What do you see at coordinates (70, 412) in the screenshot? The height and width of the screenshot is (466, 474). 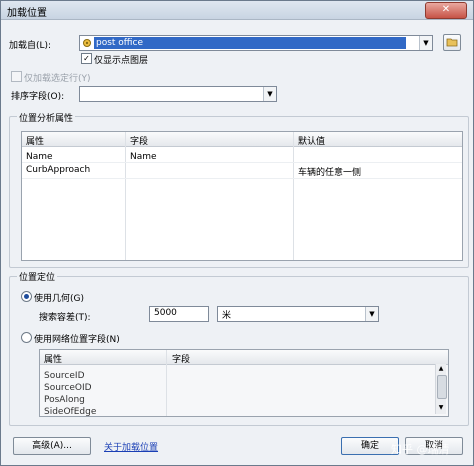 I see `list-item: SideOfEdge` at bounding box center [70, 412].